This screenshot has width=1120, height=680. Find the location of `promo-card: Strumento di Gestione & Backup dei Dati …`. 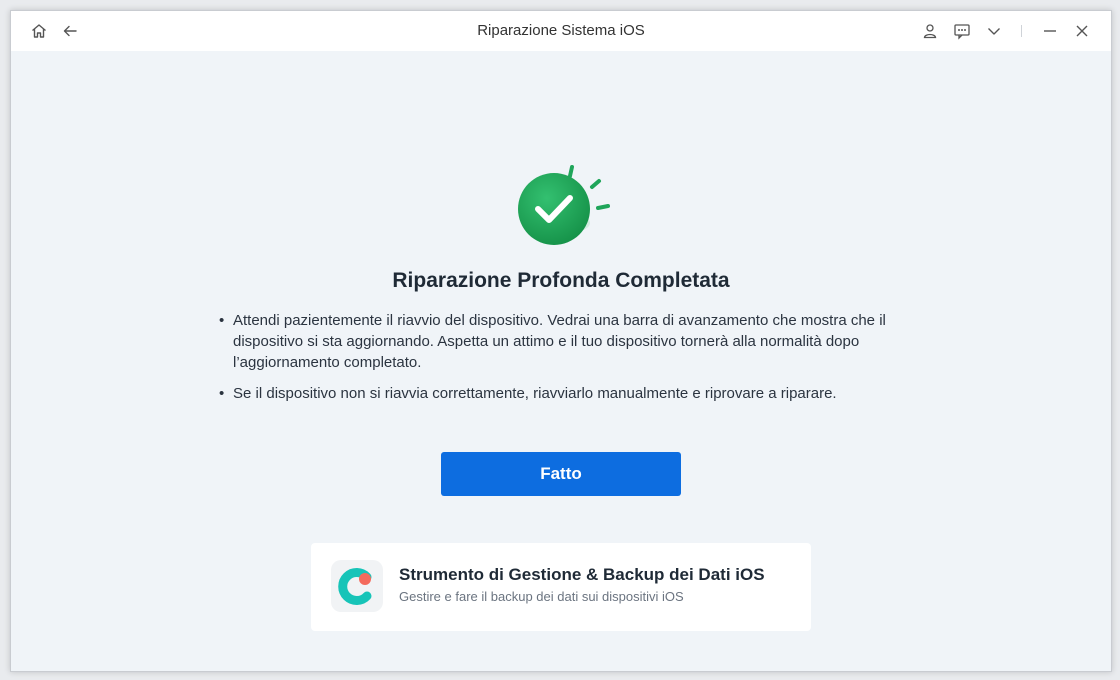

promo-card: Strumento di Gestione & Backup dei Dati … is located at coordinates (561, 587).